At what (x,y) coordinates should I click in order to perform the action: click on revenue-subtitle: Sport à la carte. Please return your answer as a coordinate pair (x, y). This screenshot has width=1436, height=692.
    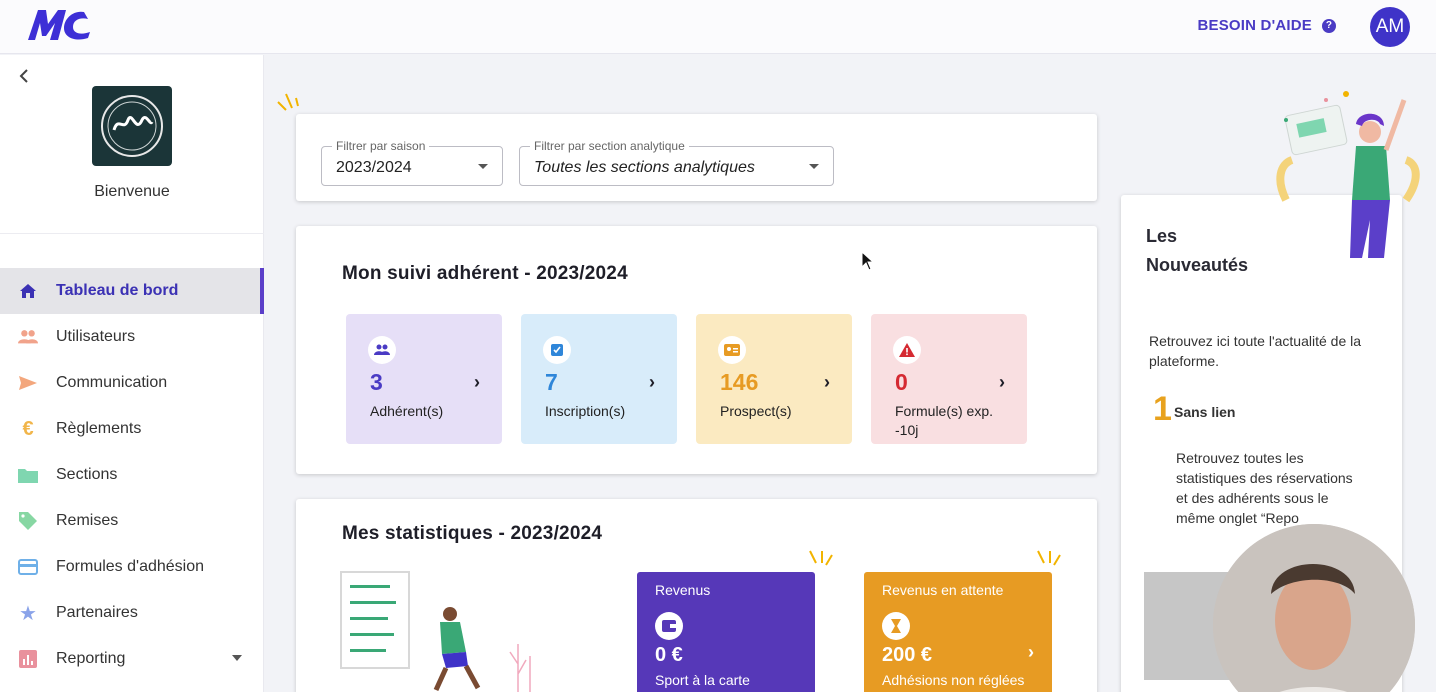
    Looking at the image, I should click on (702, 680).